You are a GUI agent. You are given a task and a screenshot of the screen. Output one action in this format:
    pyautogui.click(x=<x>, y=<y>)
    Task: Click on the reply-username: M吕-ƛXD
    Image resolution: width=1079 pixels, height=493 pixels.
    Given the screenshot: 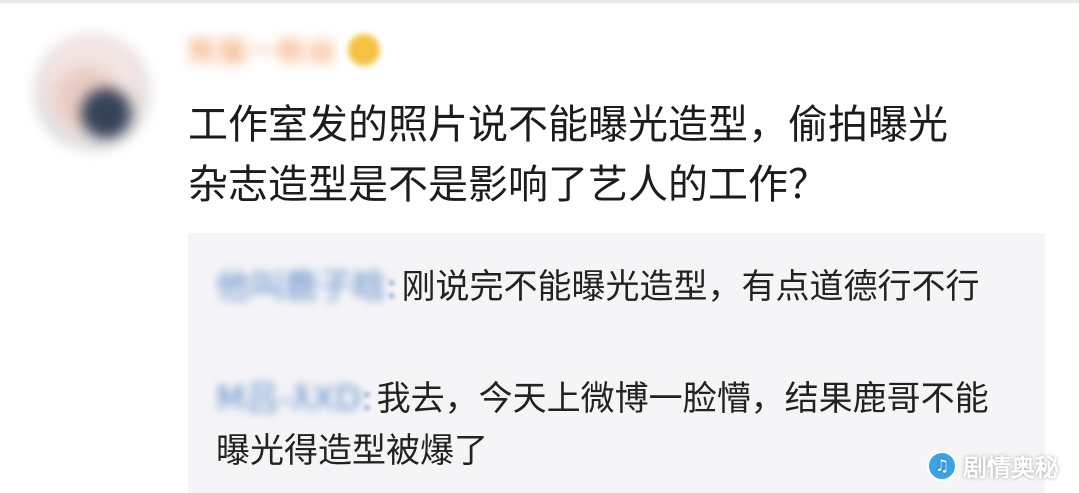 What is the action you would take?
    pyautogui.click(x=288, y=399)
    